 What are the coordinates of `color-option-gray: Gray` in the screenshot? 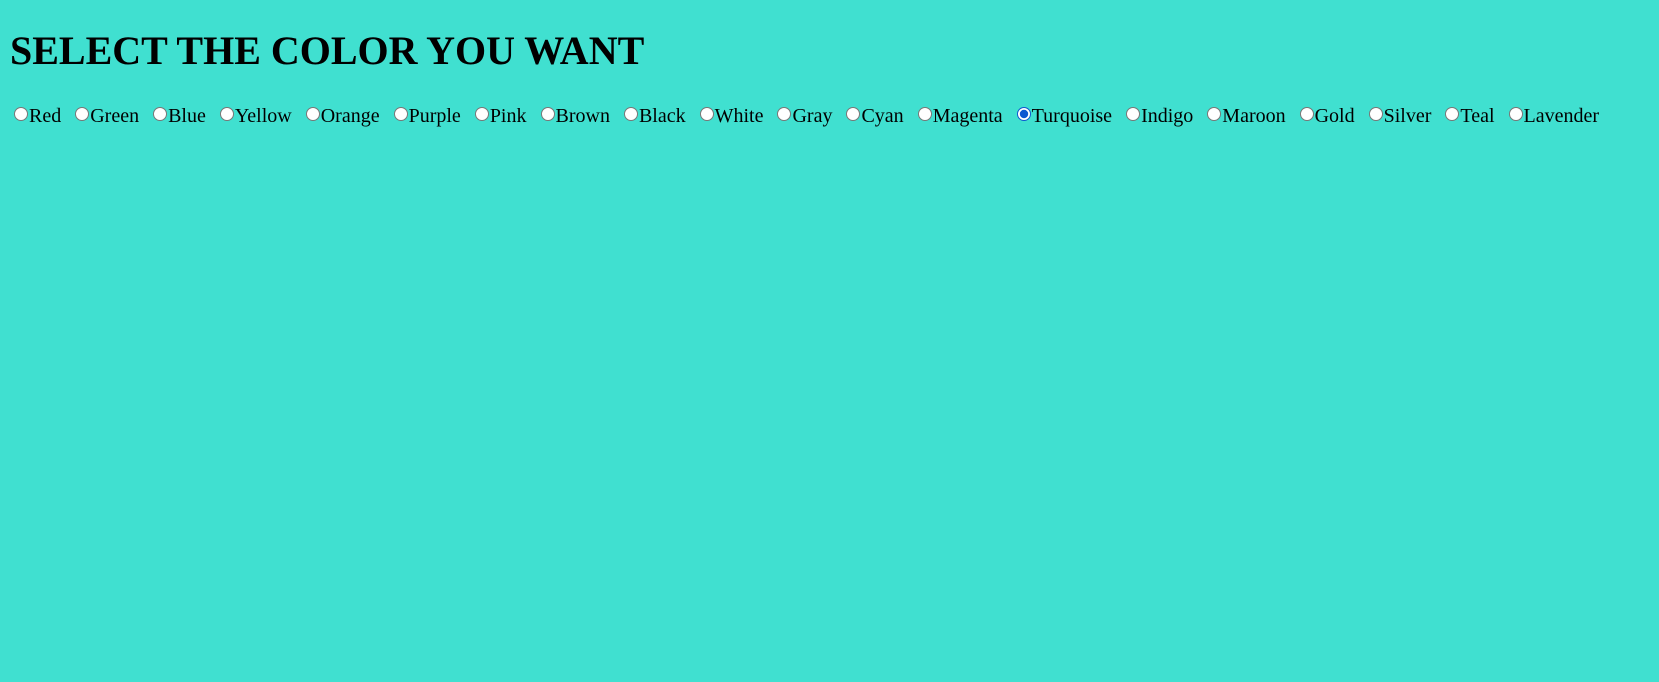 It's located at (802, 116).